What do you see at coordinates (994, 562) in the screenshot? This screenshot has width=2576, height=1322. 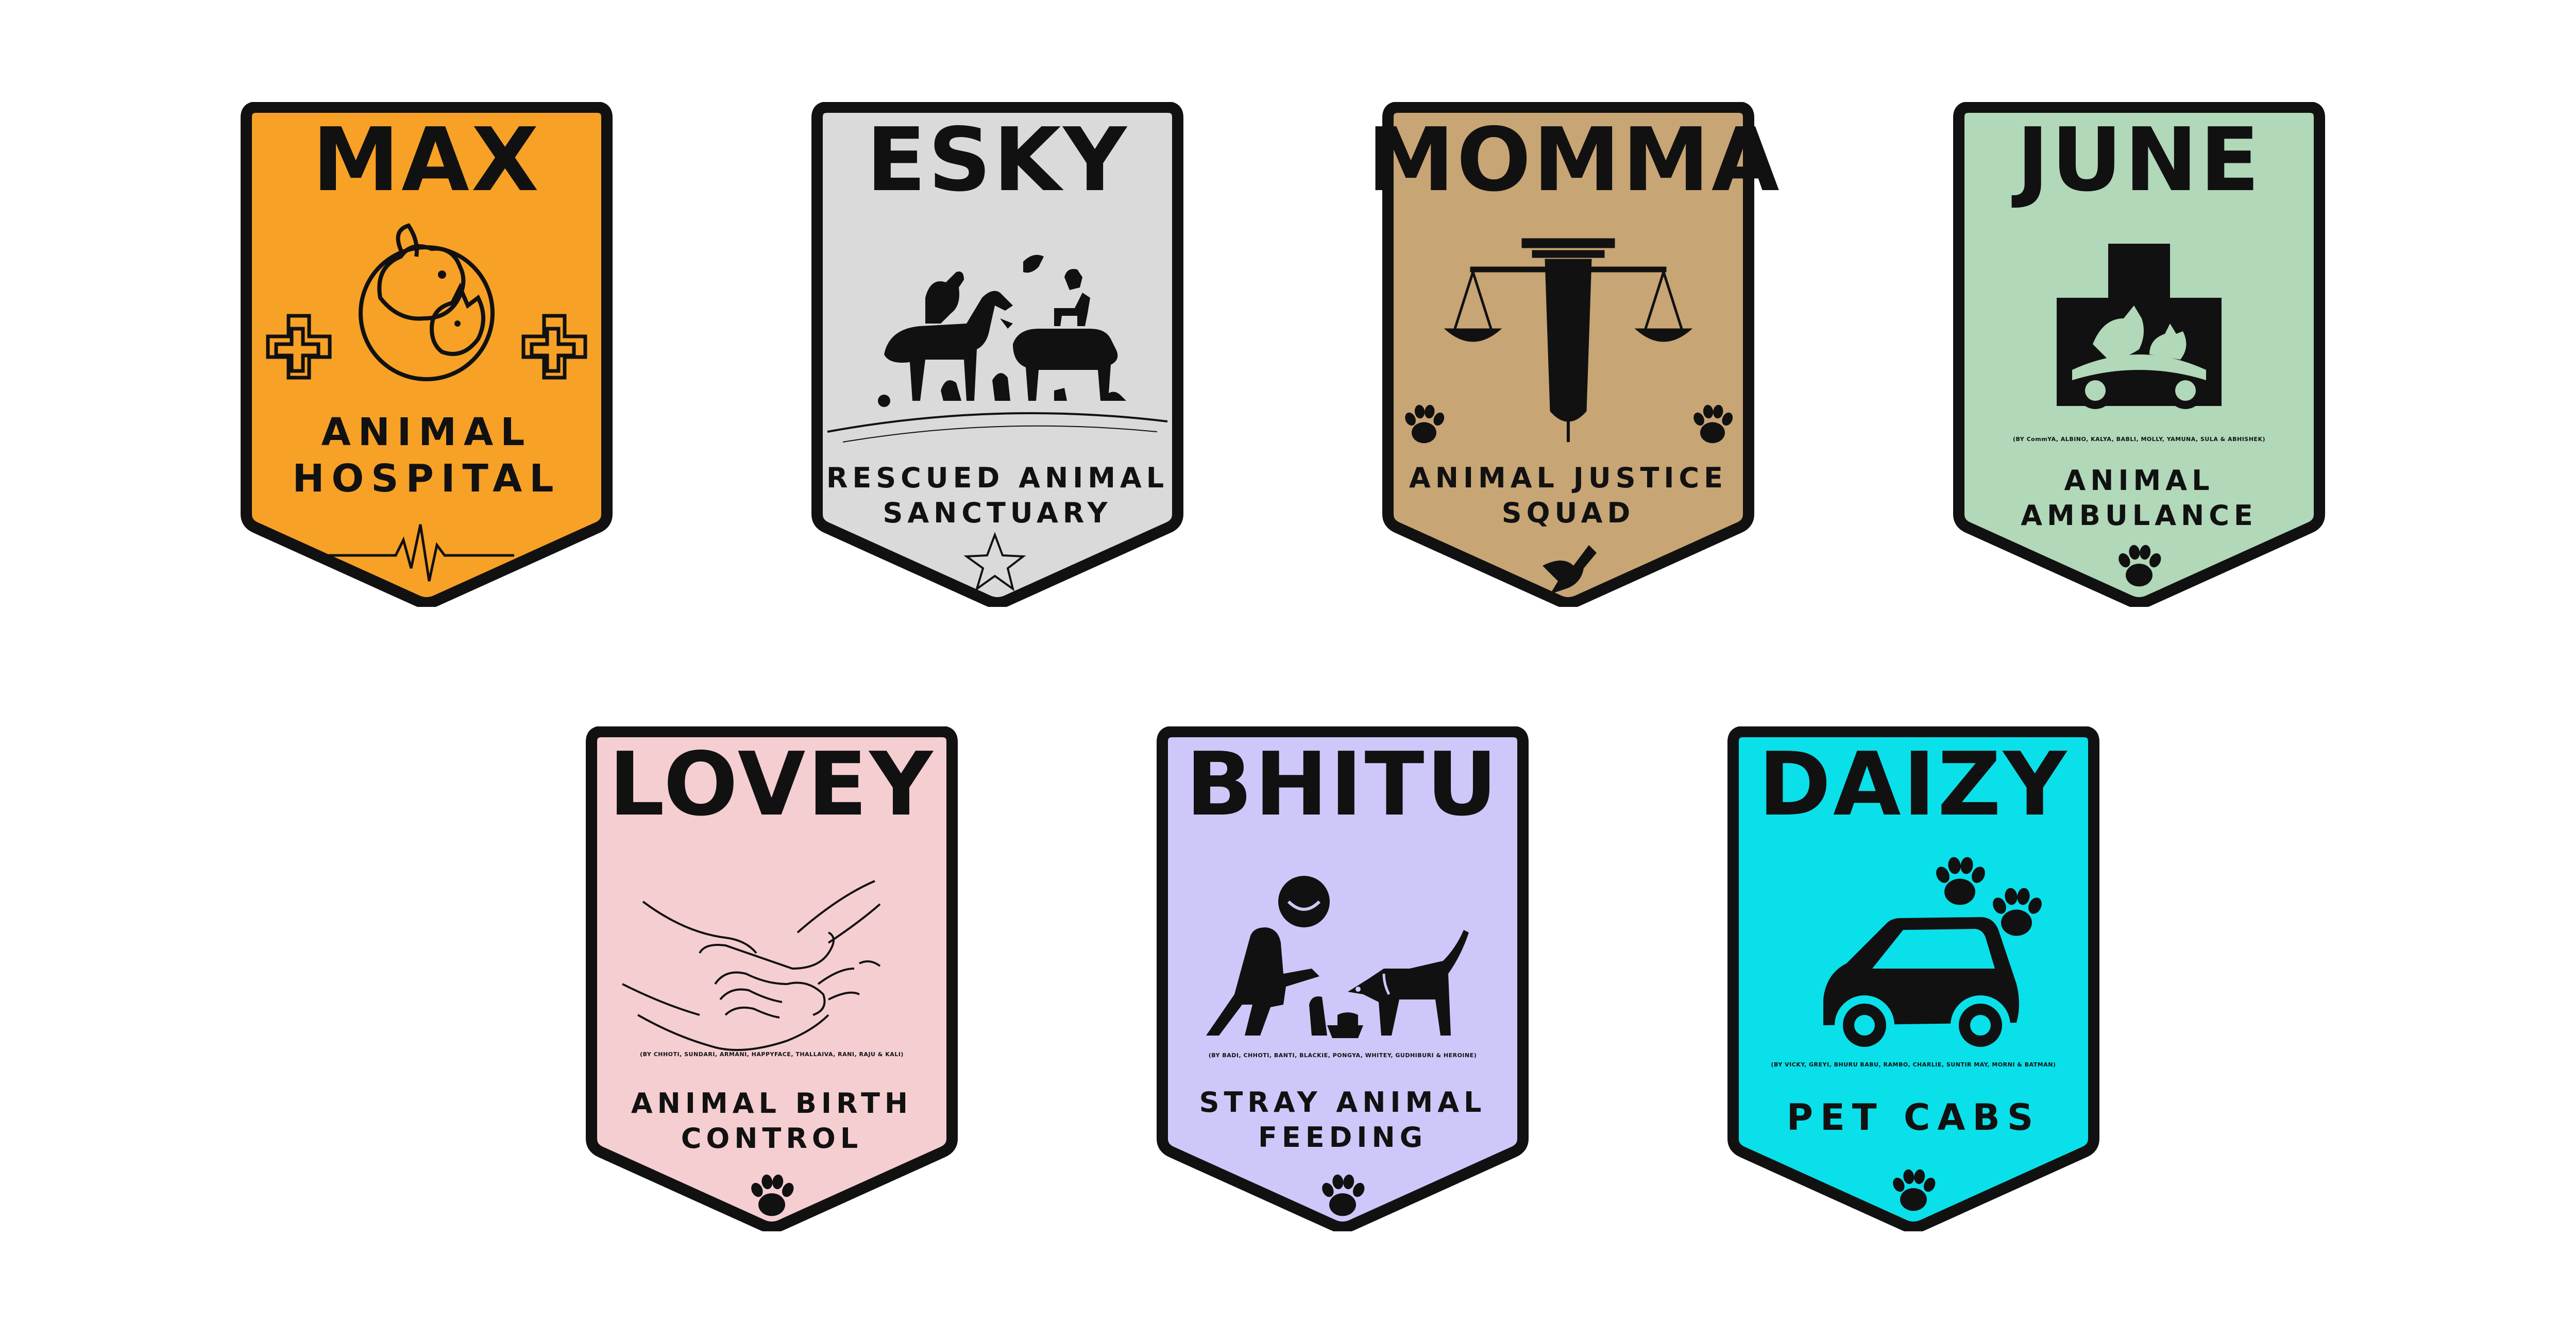 I see `star-icon` at bounding box center [994, 562].